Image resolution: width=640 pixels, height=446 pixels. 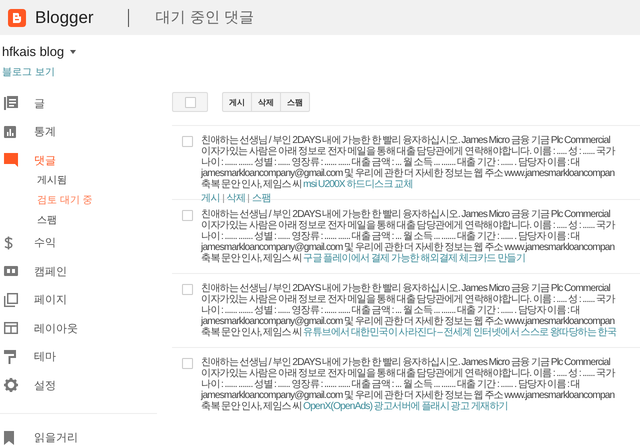 I want to click on reading-list-item: 읽을거리, so click(x=82, y=435).